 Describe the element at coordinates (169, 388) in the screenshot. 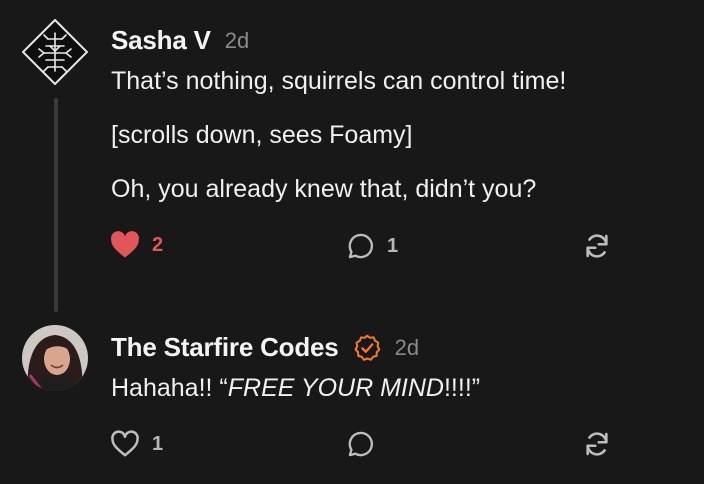

I see `comment-text-prefix: Hahaha!! “` at that location.